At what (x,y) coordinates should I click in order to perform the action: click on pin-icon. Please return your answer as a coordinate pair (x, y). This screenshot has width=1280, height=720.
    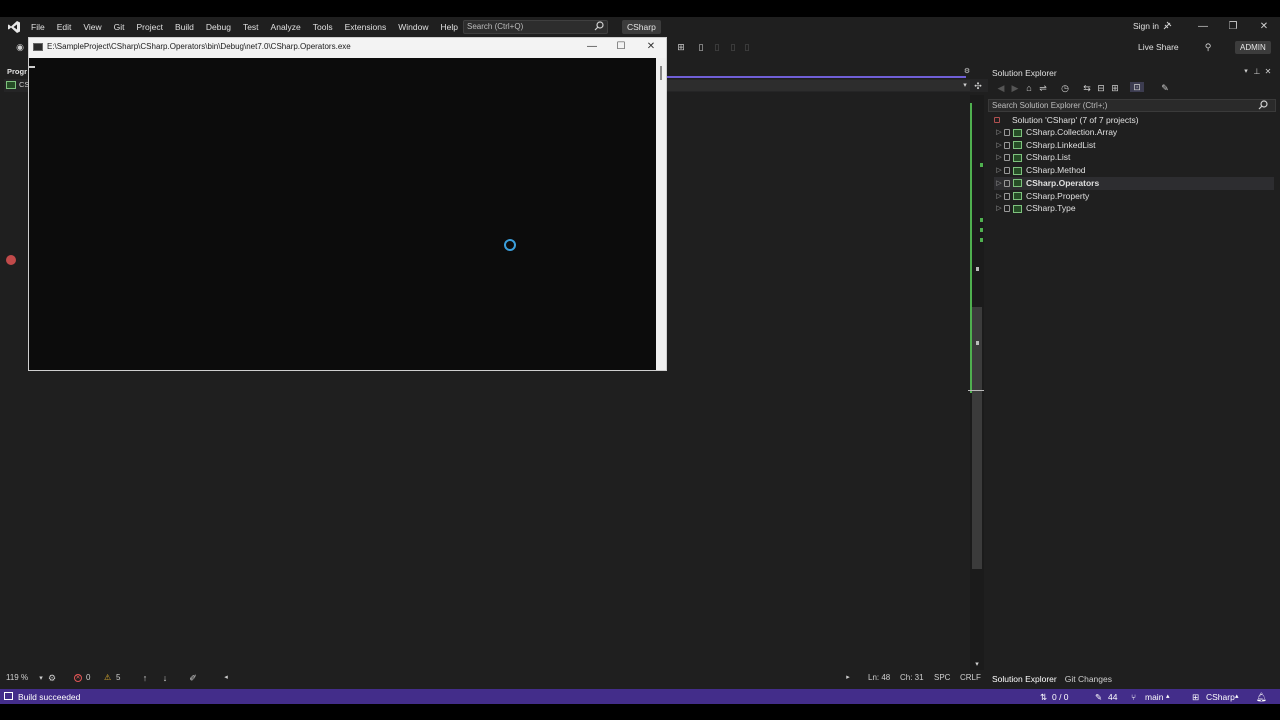
    Looking at the image, I should click on (1167, 26).